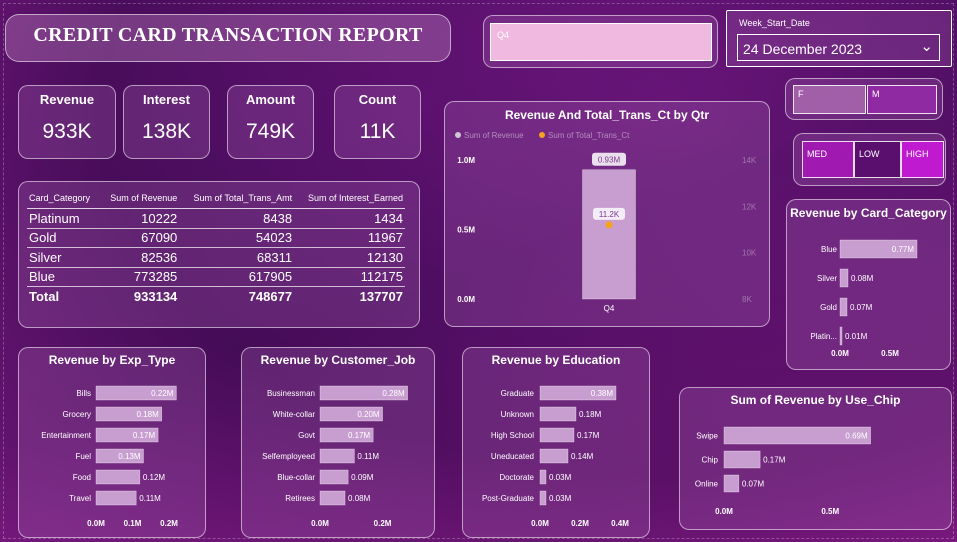 This screenshot has width=957, height=542. What do you see at coordinates (749, 206) in the screenshot?
I see `y2-tick-label: 12K` at bounding box center [749, 206].